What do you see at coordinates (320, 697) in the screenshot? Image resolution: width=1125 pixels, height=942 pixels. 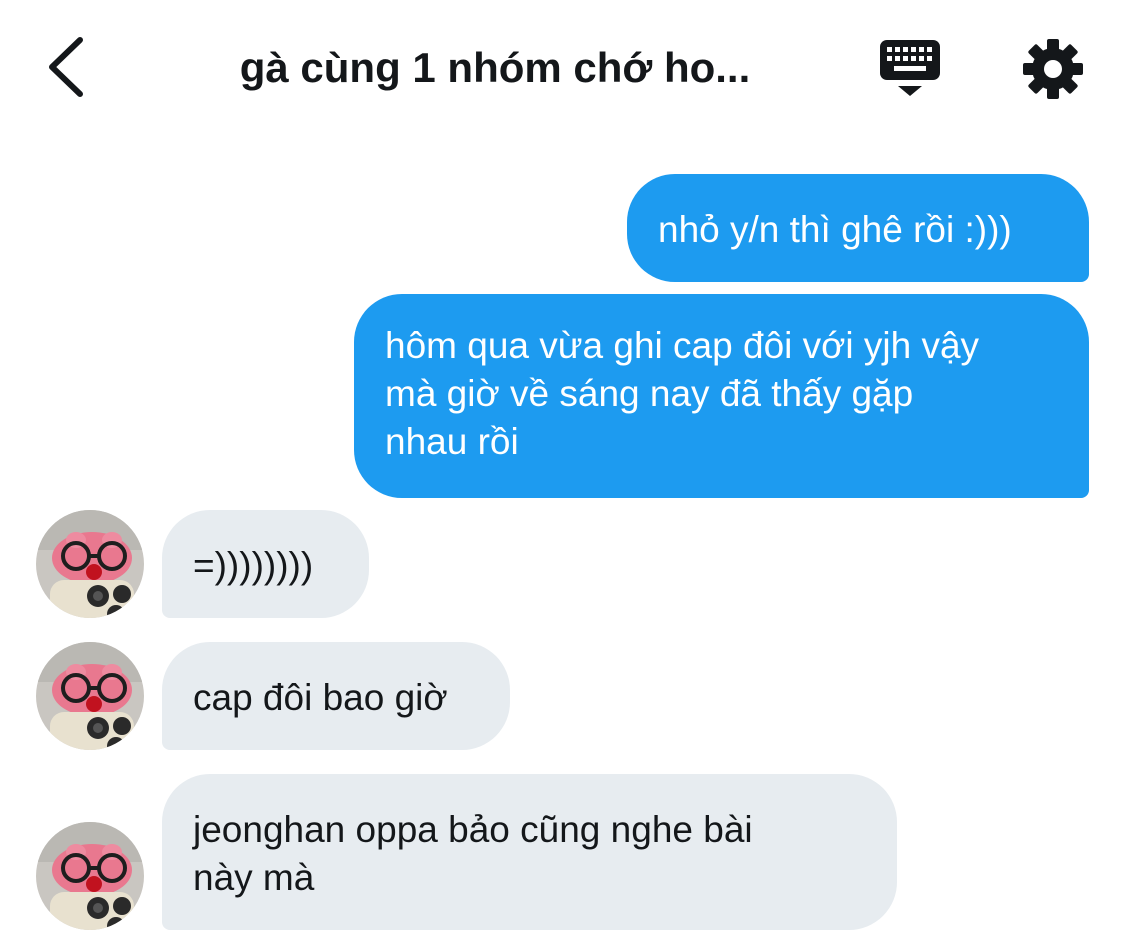 I see `message-text: cap đôi bao giờ` at bounding box center [320, 697].